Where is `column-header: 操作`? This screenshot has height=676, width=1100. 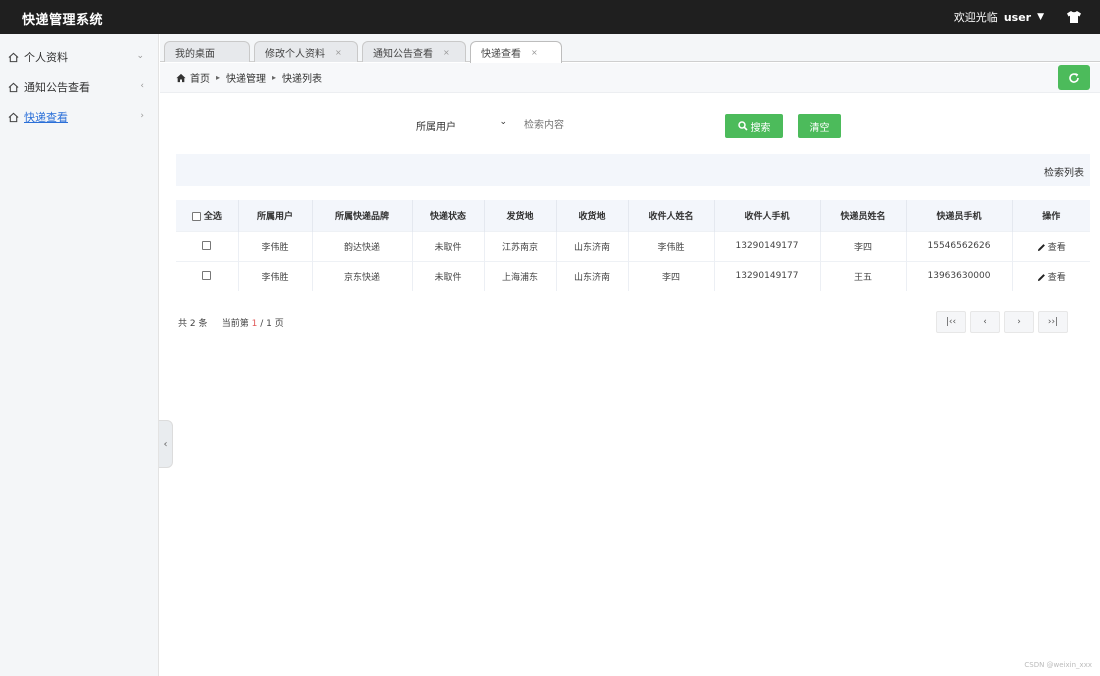 column-header: 操作 is located at coordinates (1051, 215).